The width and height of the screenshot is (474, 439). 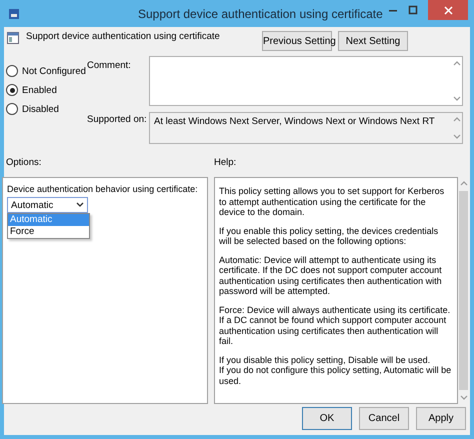 I want to click on policy-title: Support device authentication using certificate, so click(x=123, y=36).